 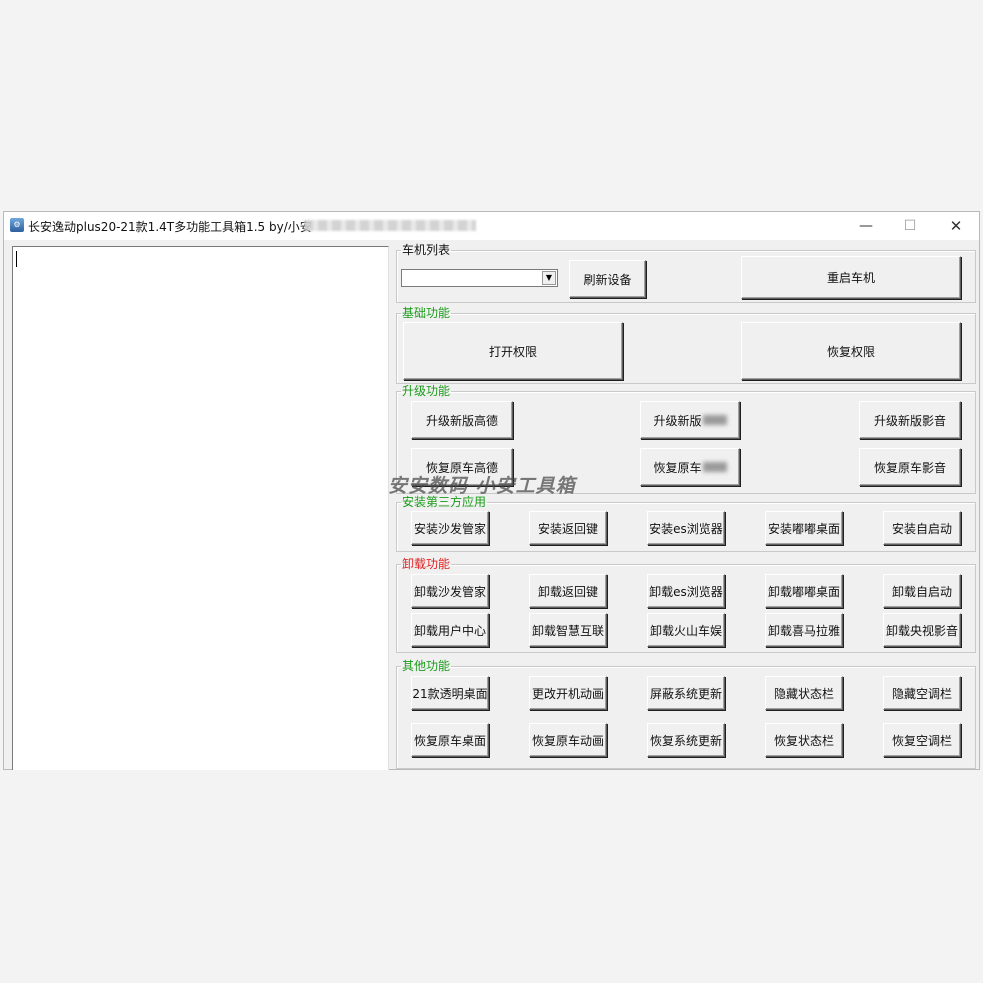 I want to click on restore-animation-button: 恢复原车动画, so click(x=568, y=740).